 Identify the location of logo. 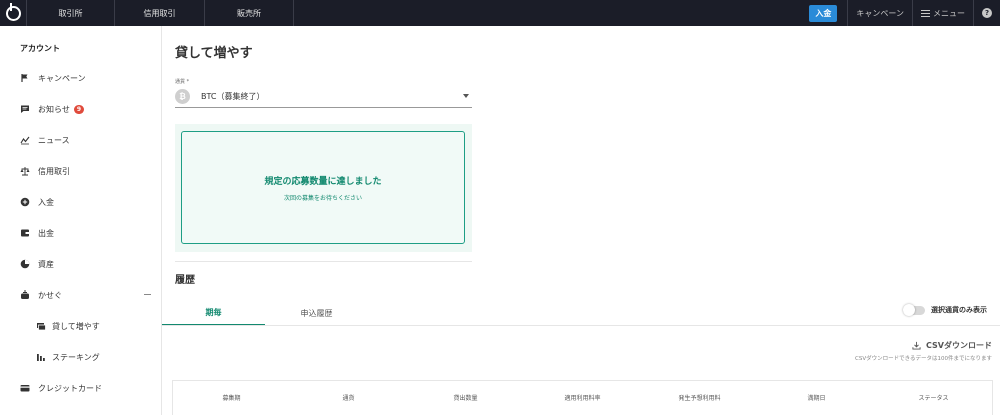
(13, 13).